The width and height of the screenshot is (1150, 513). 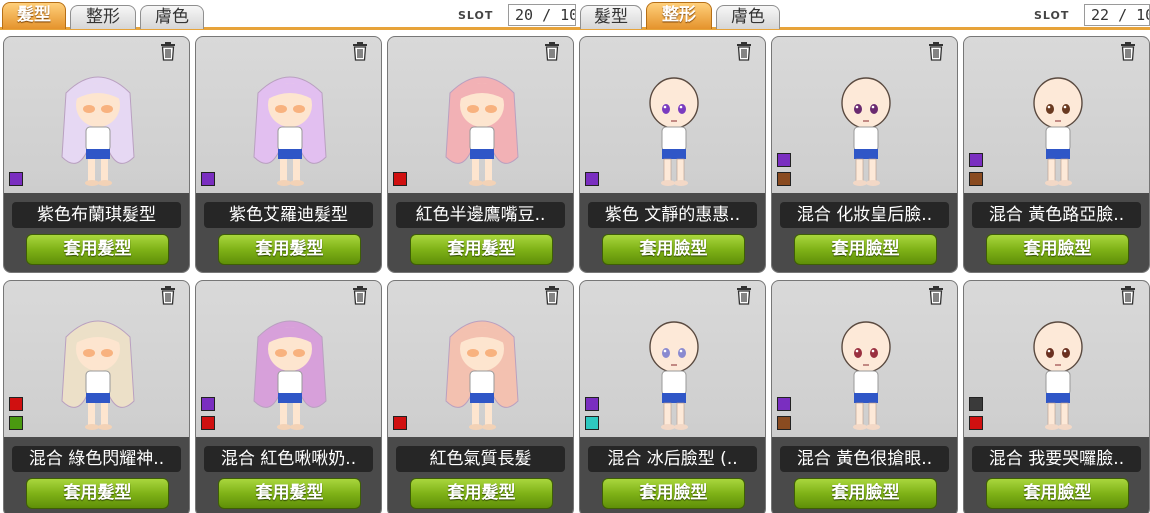 What do you see at coordinates (288, 15) in the screenshot?
I see `hair-tabbar: 髮型 整形 膚色 SLOT 20 / 10` at bounding box center [288, 15].